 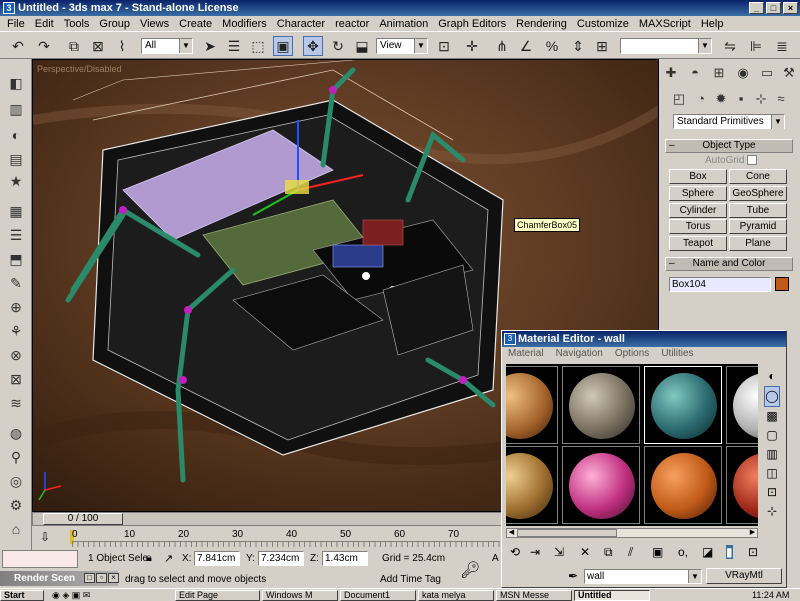 I want to click on plane-button: Plane, so click(x=758, y=243).